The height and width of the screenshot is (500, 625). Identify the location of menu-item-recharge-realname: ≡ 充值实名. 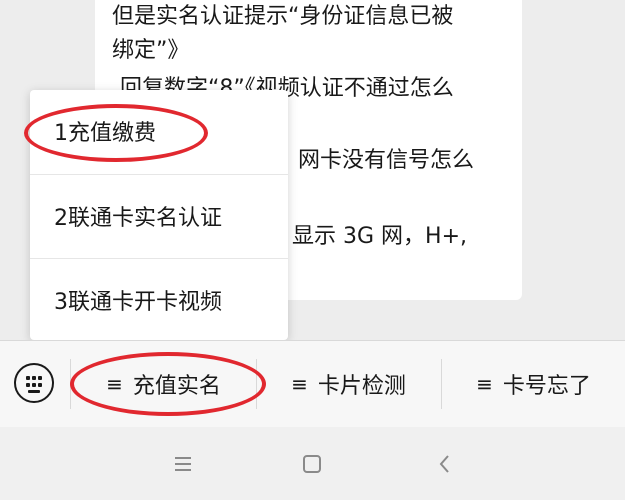
(163, 384).